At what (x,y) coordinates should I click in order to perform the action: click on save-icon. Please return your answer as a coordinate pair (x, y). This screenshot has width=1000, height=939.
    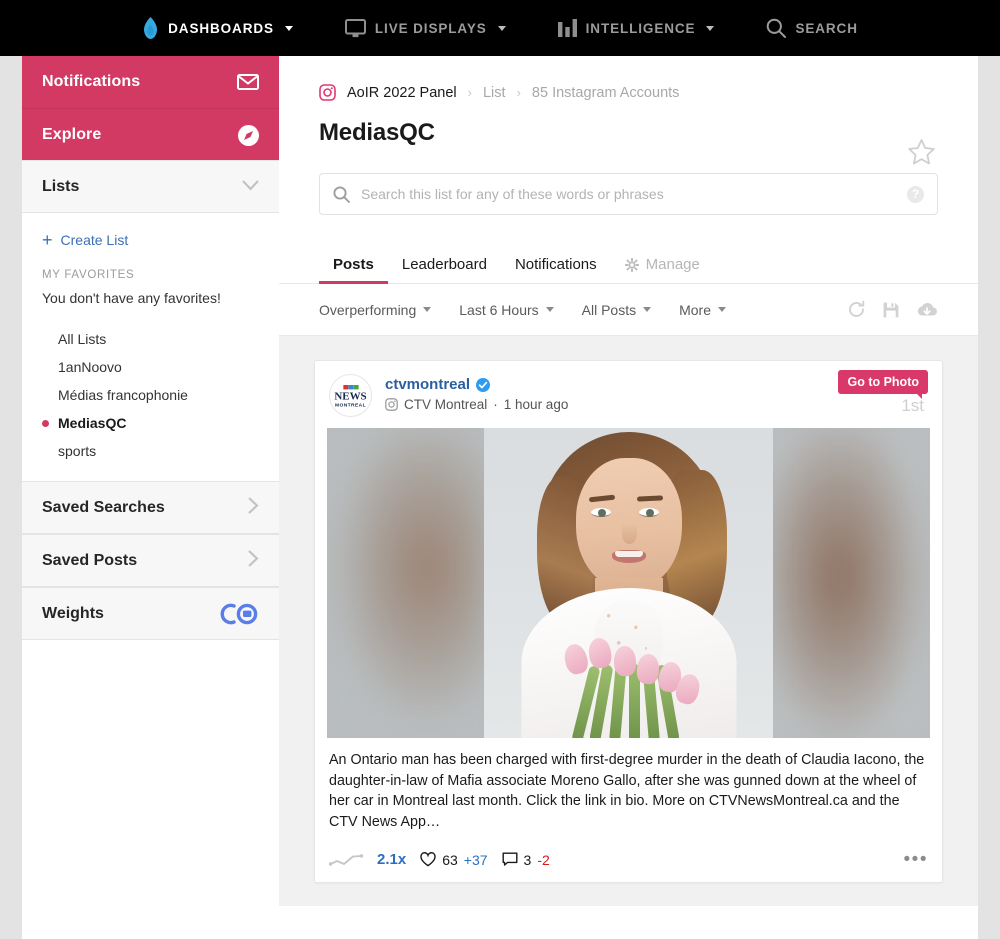
    Looking at the image, I should click on (891, 310).